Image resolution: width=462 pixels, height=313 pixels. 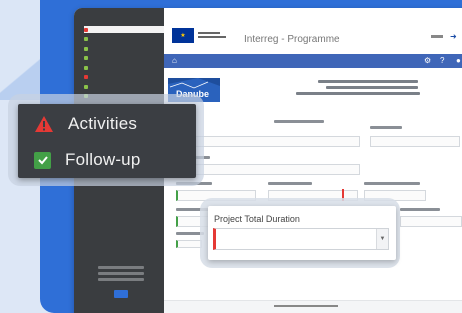 What do you see at coordinates (42, 160) in the screenshot?
I see `checkbox-checked-icon` at bounding box center [42, 160].